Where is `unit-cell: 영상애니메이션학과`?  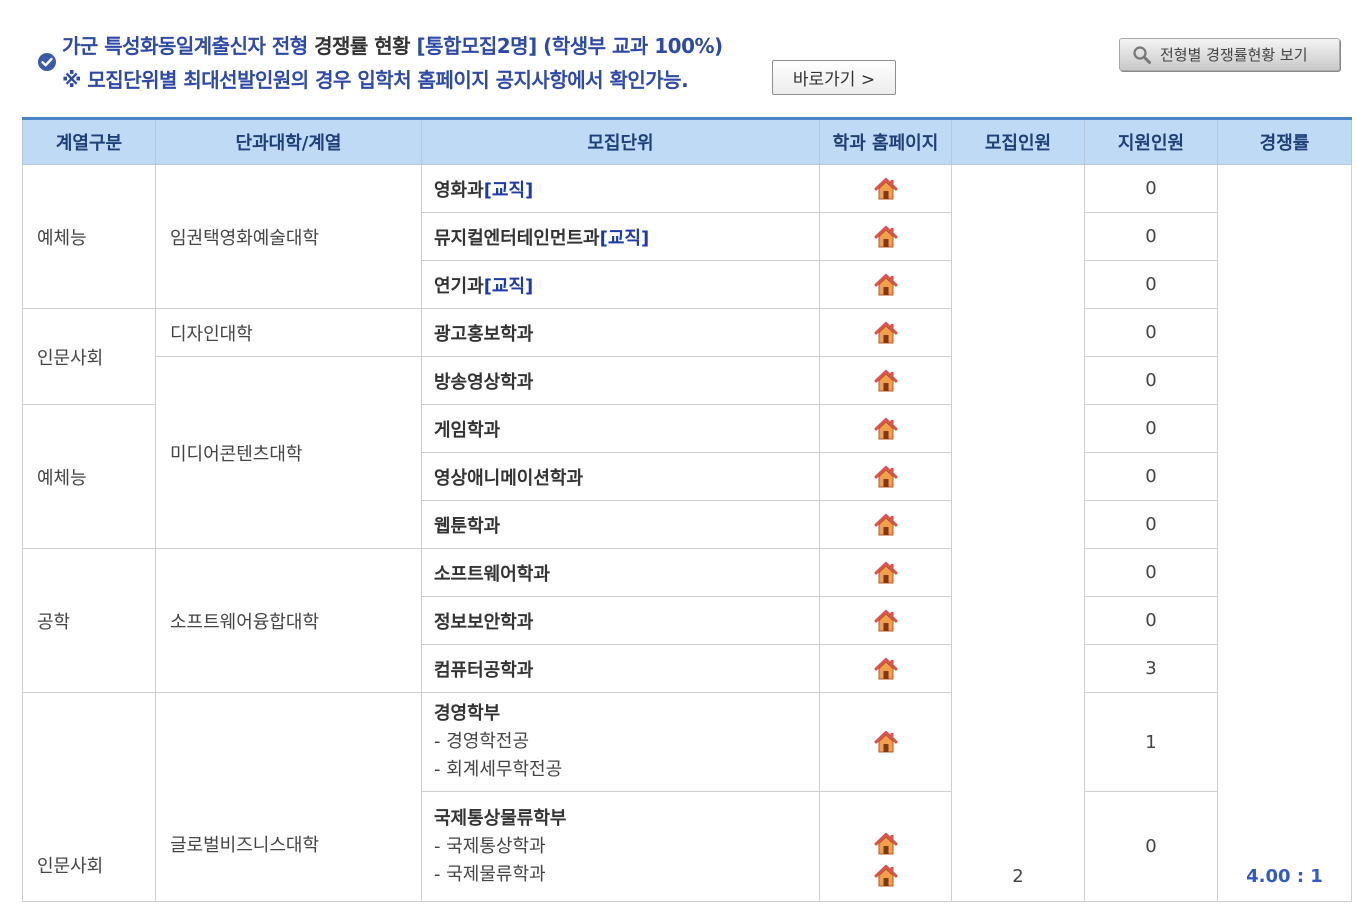
unit-cell: 영상애니메이션학과 is located at coordinates (620, 476).